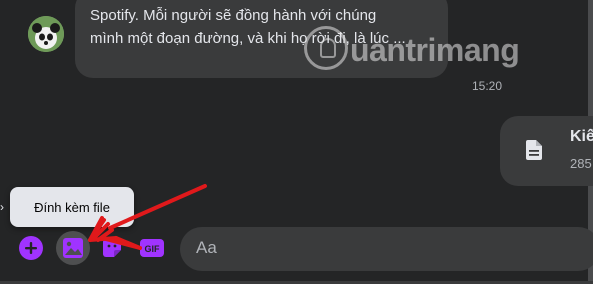 Image resolution: width=593 pixels, height=284 pixels. Describe the element at coordinates (581, 136) in the screenshot. I see `file-name: Kiế` at that location.